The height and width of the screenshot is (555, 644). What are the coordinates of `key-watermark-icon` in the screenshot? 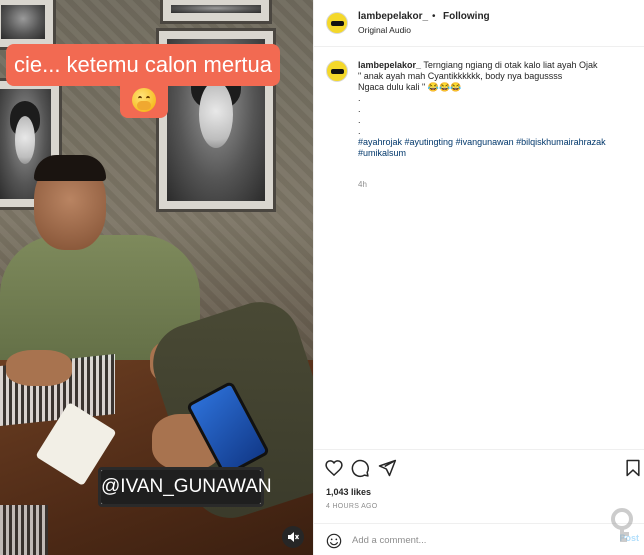 It's located at (622, 525).